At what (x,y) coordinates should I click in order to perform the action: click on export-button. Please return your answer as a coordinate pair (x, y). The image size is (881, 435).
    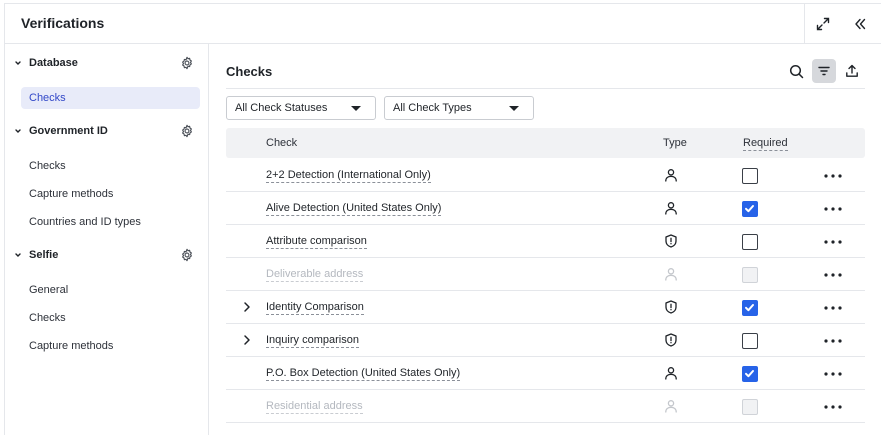
    Looking at the image, I should click on (852, 71).